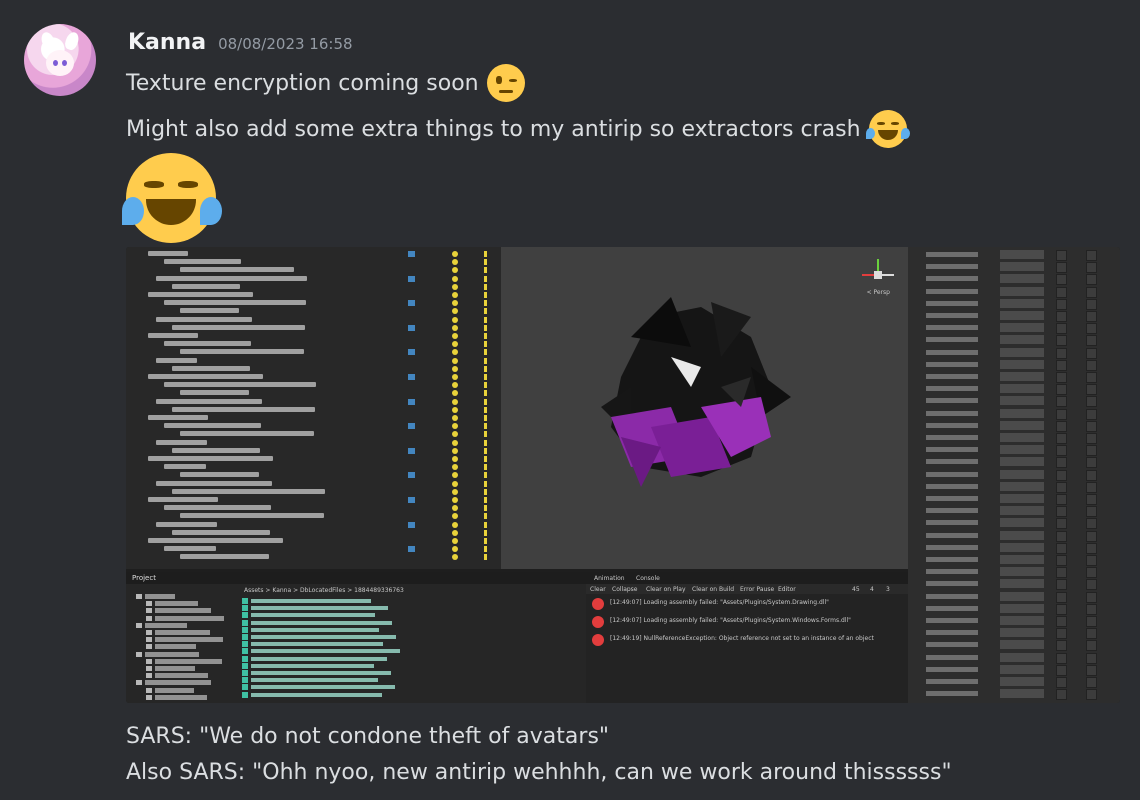 The image size is (1140, 800). Describe the element at coordinates (878, 292) in the screenshot. I see `persp-label: < Persp` at that location.